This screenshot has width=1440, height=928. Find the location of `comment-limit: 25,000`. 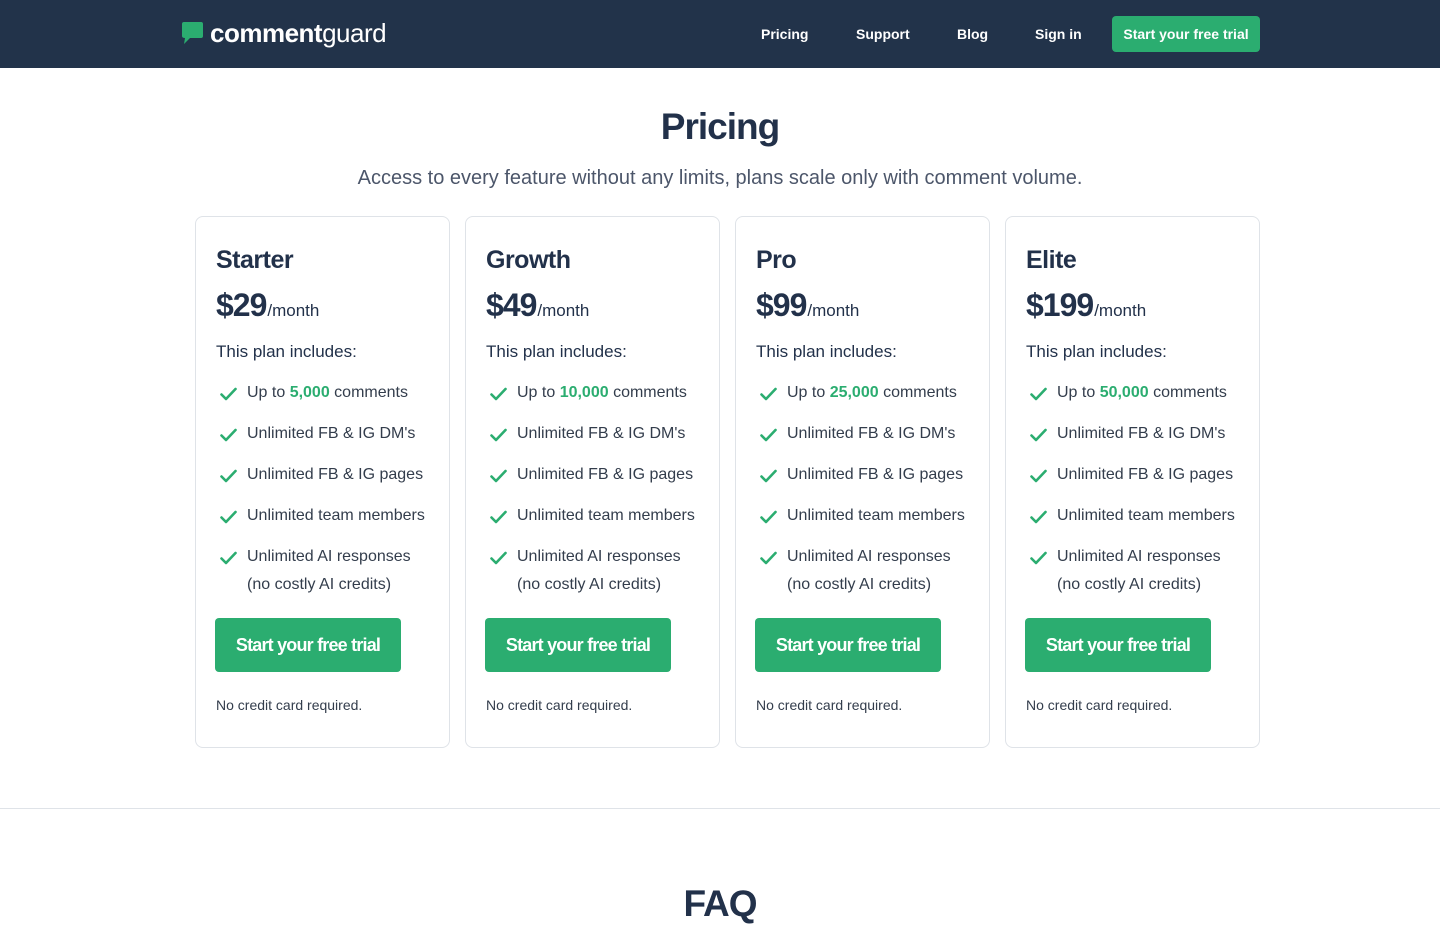

comment-limit: 25,000 is located at coordinates (854, 392).